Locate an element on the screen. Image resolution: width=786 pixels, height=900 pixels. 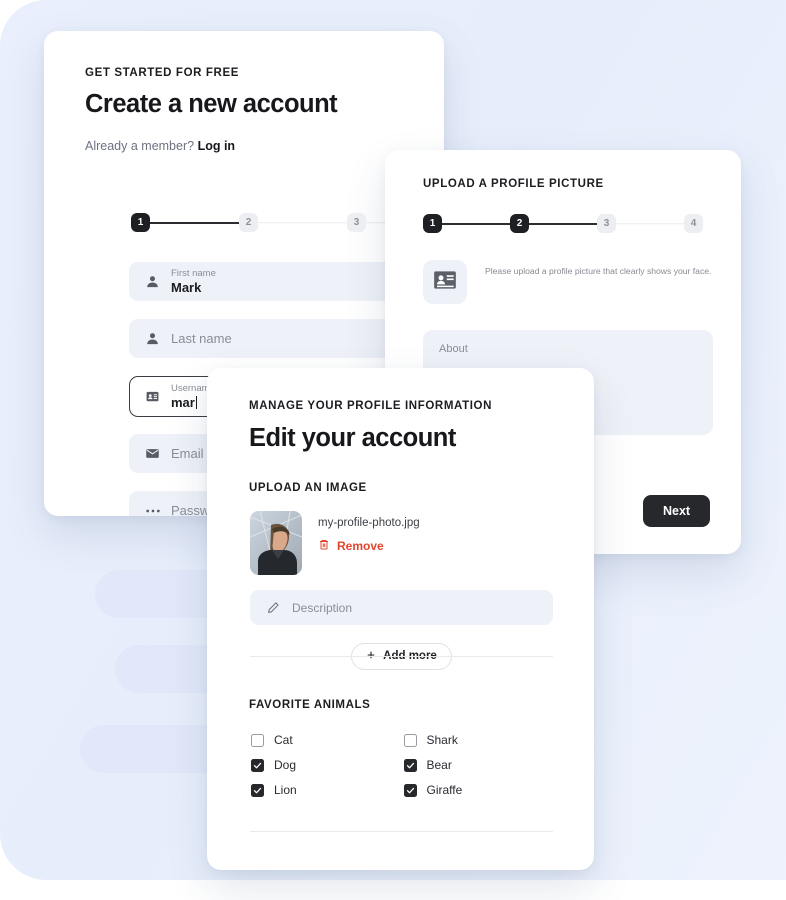
envelope-icon is located at coordinates (152, 453).